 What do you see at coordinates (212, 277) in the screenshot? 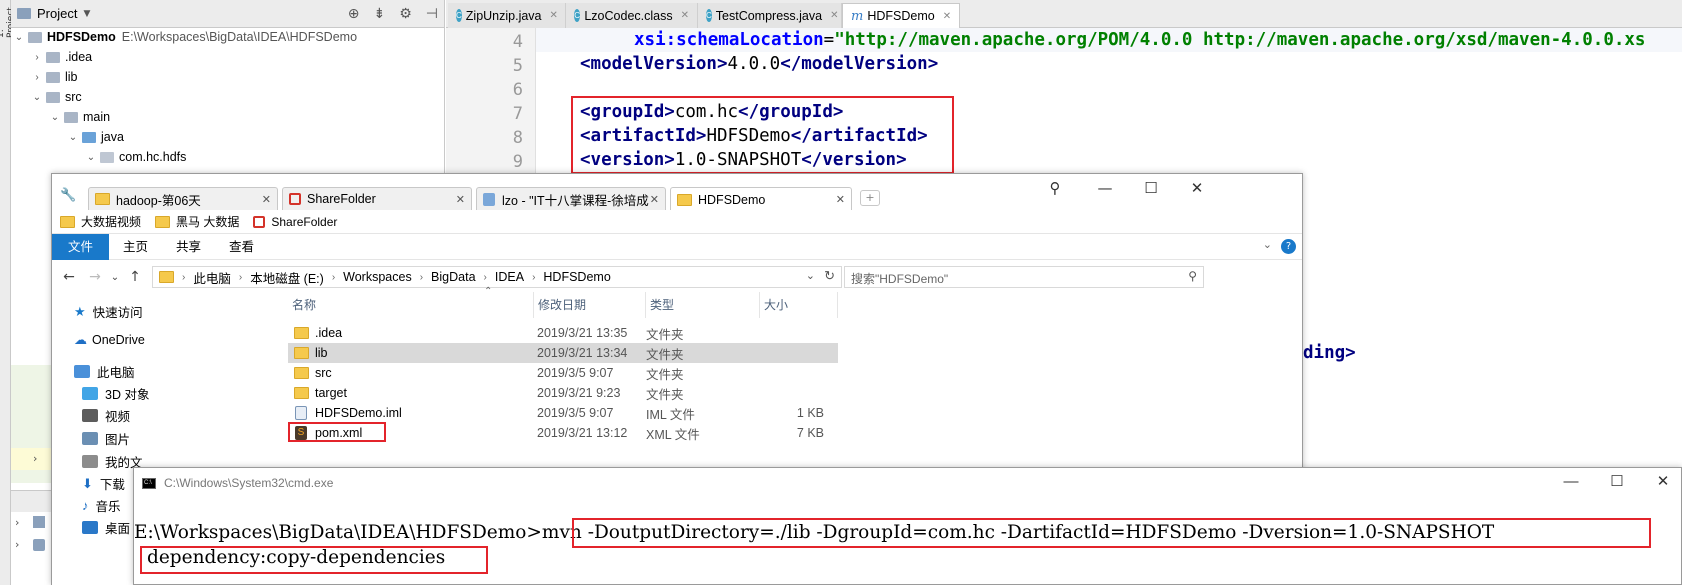
I see `breadcrumb-item: 此电脑` at bounding box center [212, 277].